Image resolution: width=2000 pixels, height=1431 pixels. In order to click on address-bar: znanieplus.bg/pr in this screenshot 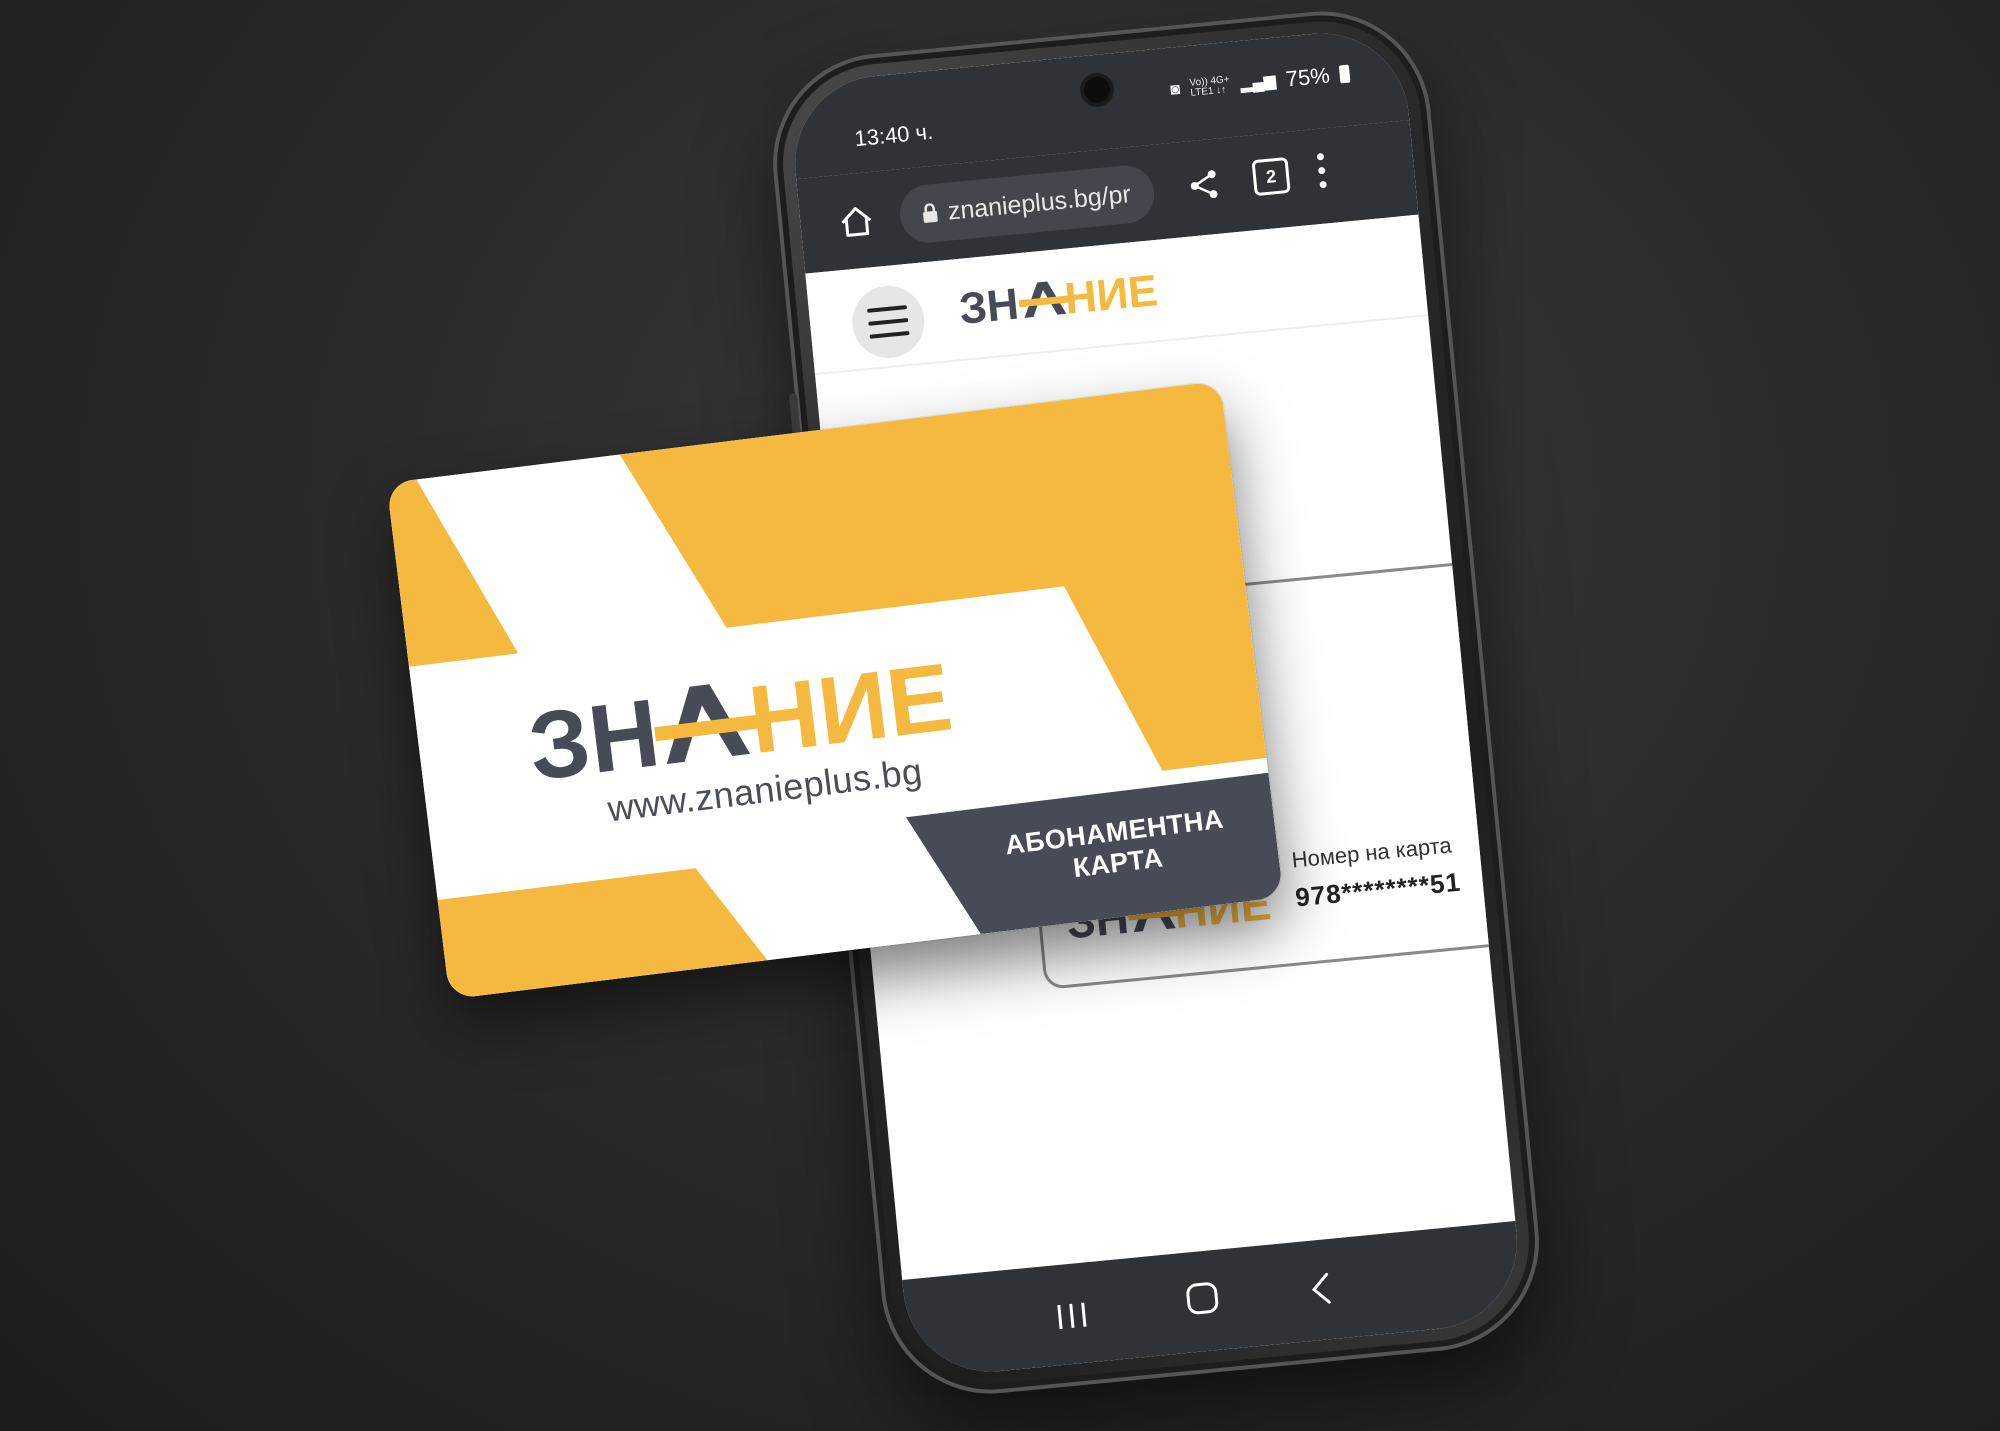, I will do `click(1027, 204)`.